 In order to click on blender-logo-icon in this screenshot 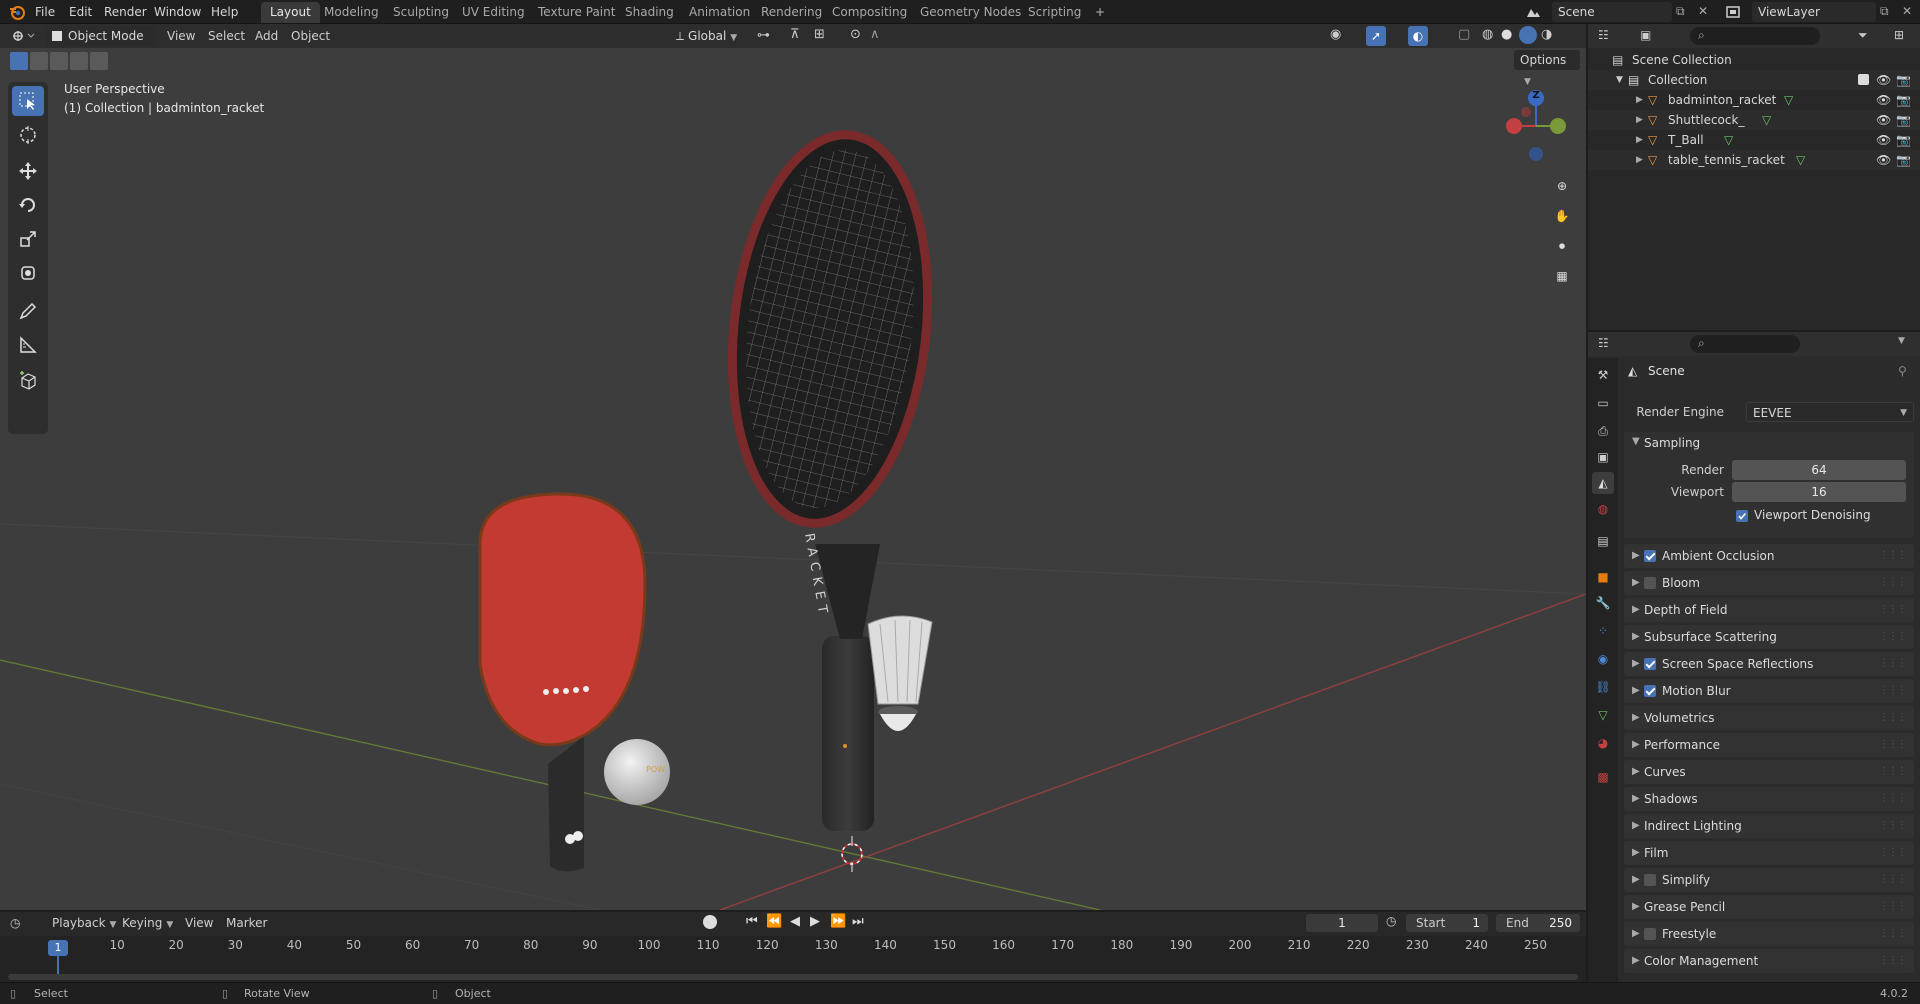, I will do `click(17, 12)`.